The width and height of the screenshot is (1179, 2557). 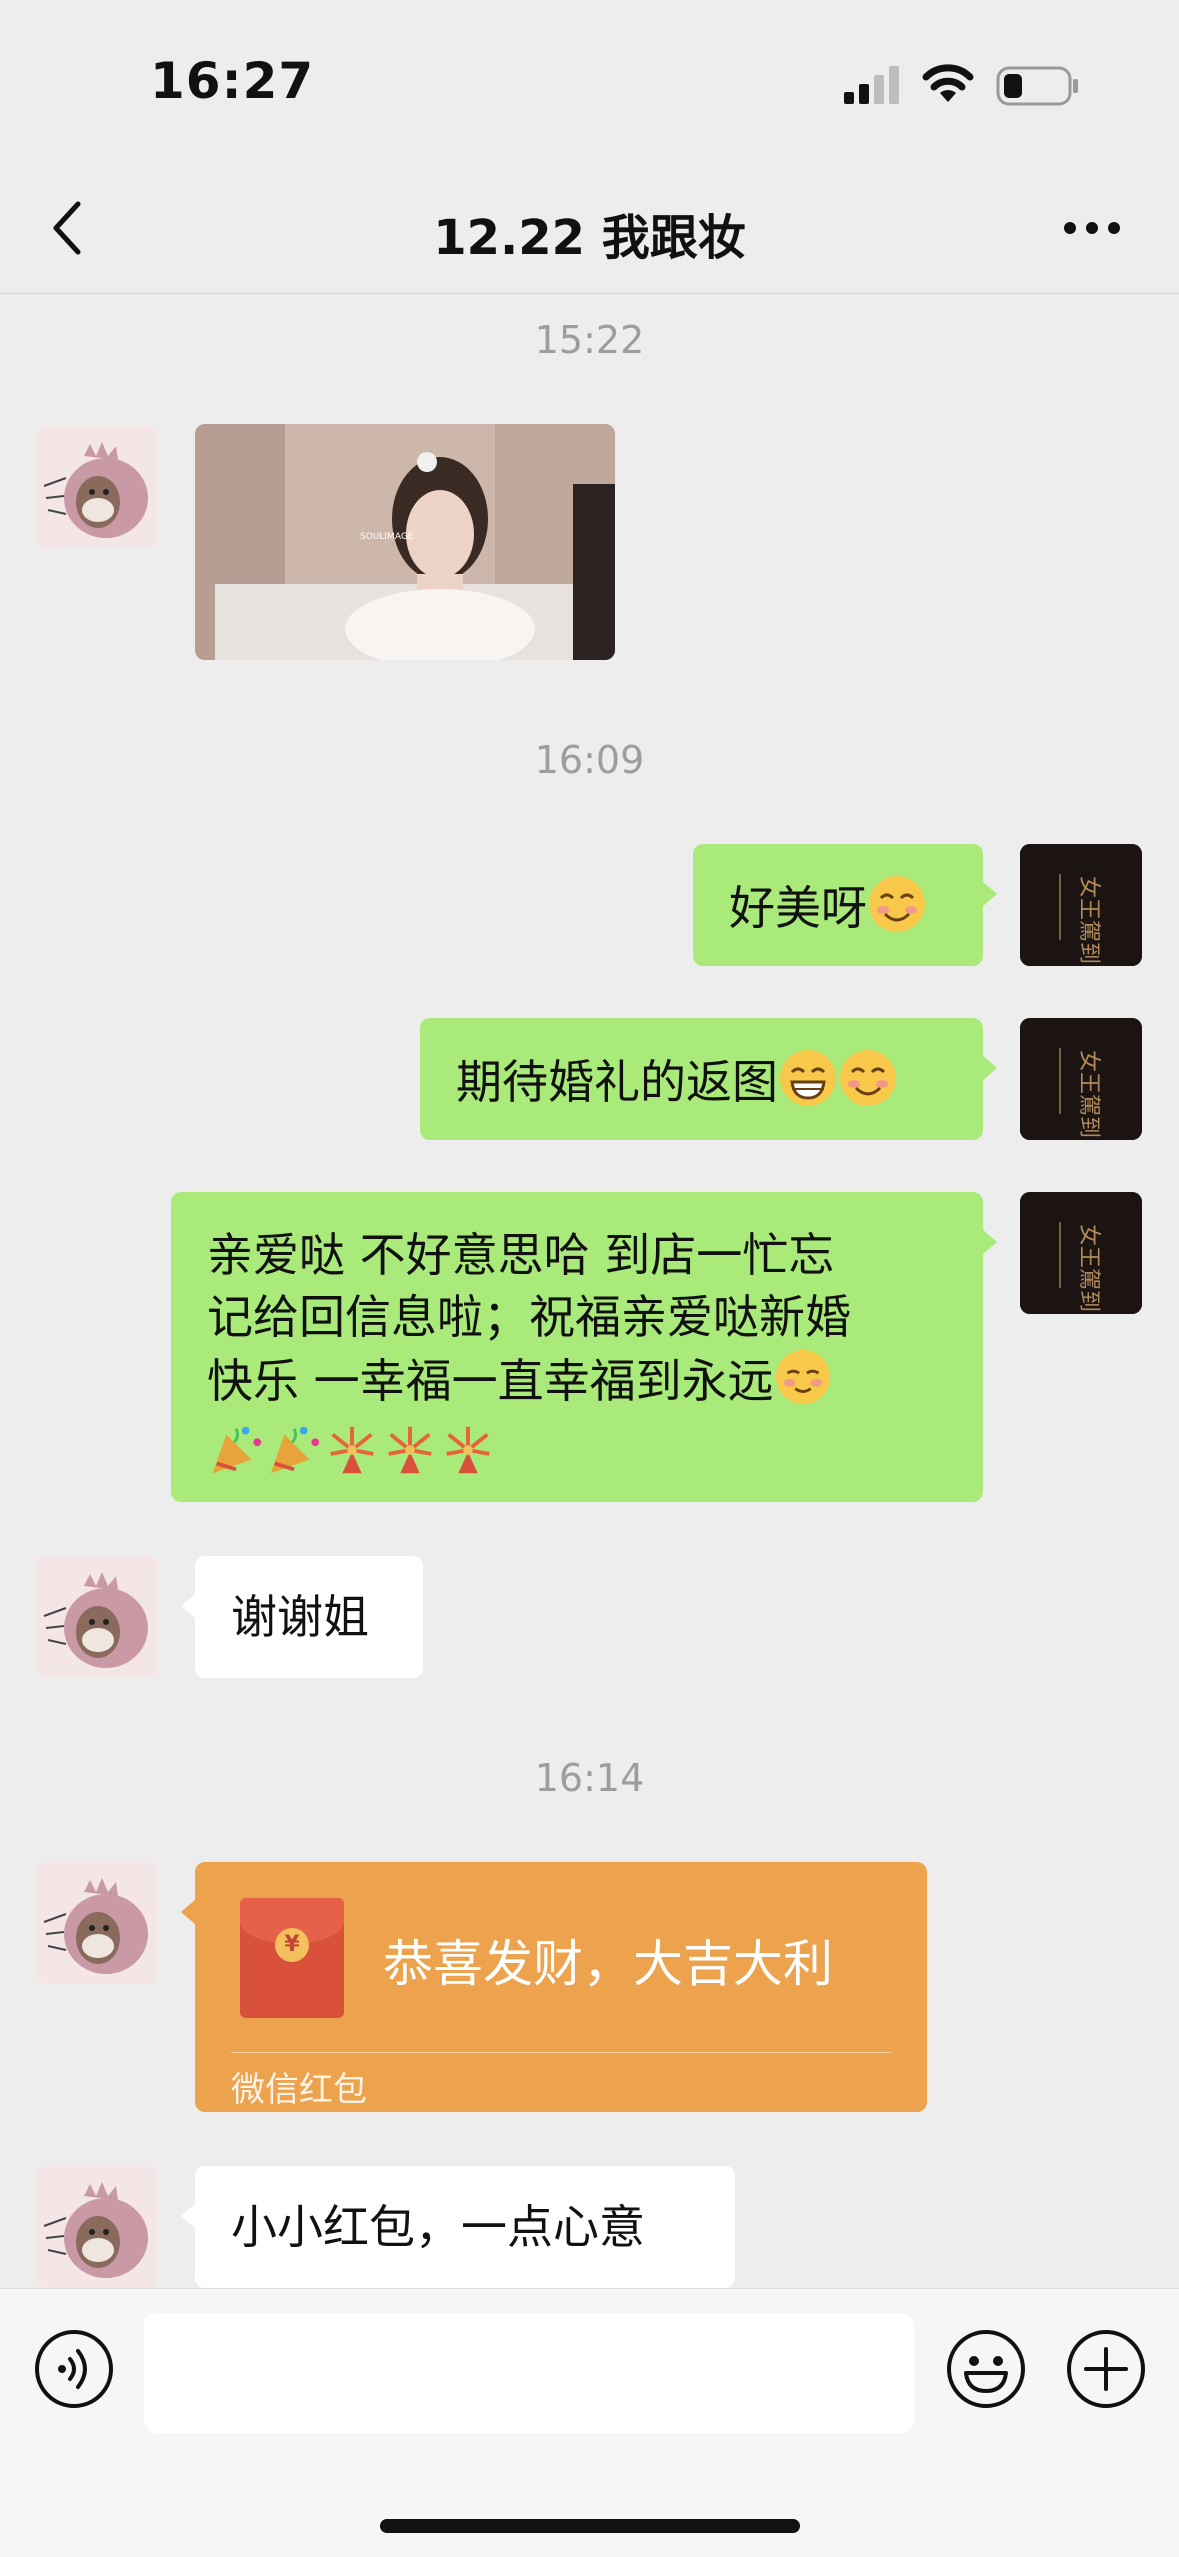 I want to click on voice-input-icon, so click(x=74, y=2369).